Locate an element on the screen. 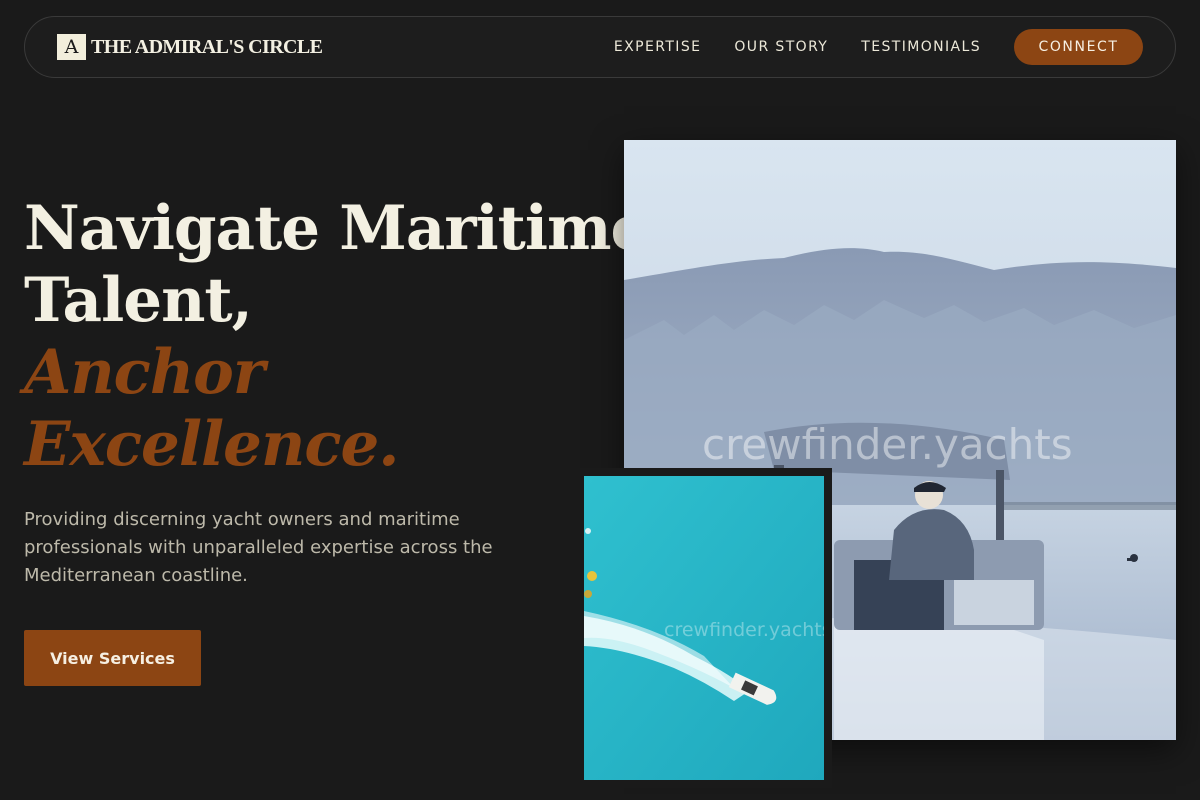 Image resolution: width=1200 pixels, height=800 pixels. brand-name: THE ADMIRAL'S CIRCLE is located at coordinates (207, 46).